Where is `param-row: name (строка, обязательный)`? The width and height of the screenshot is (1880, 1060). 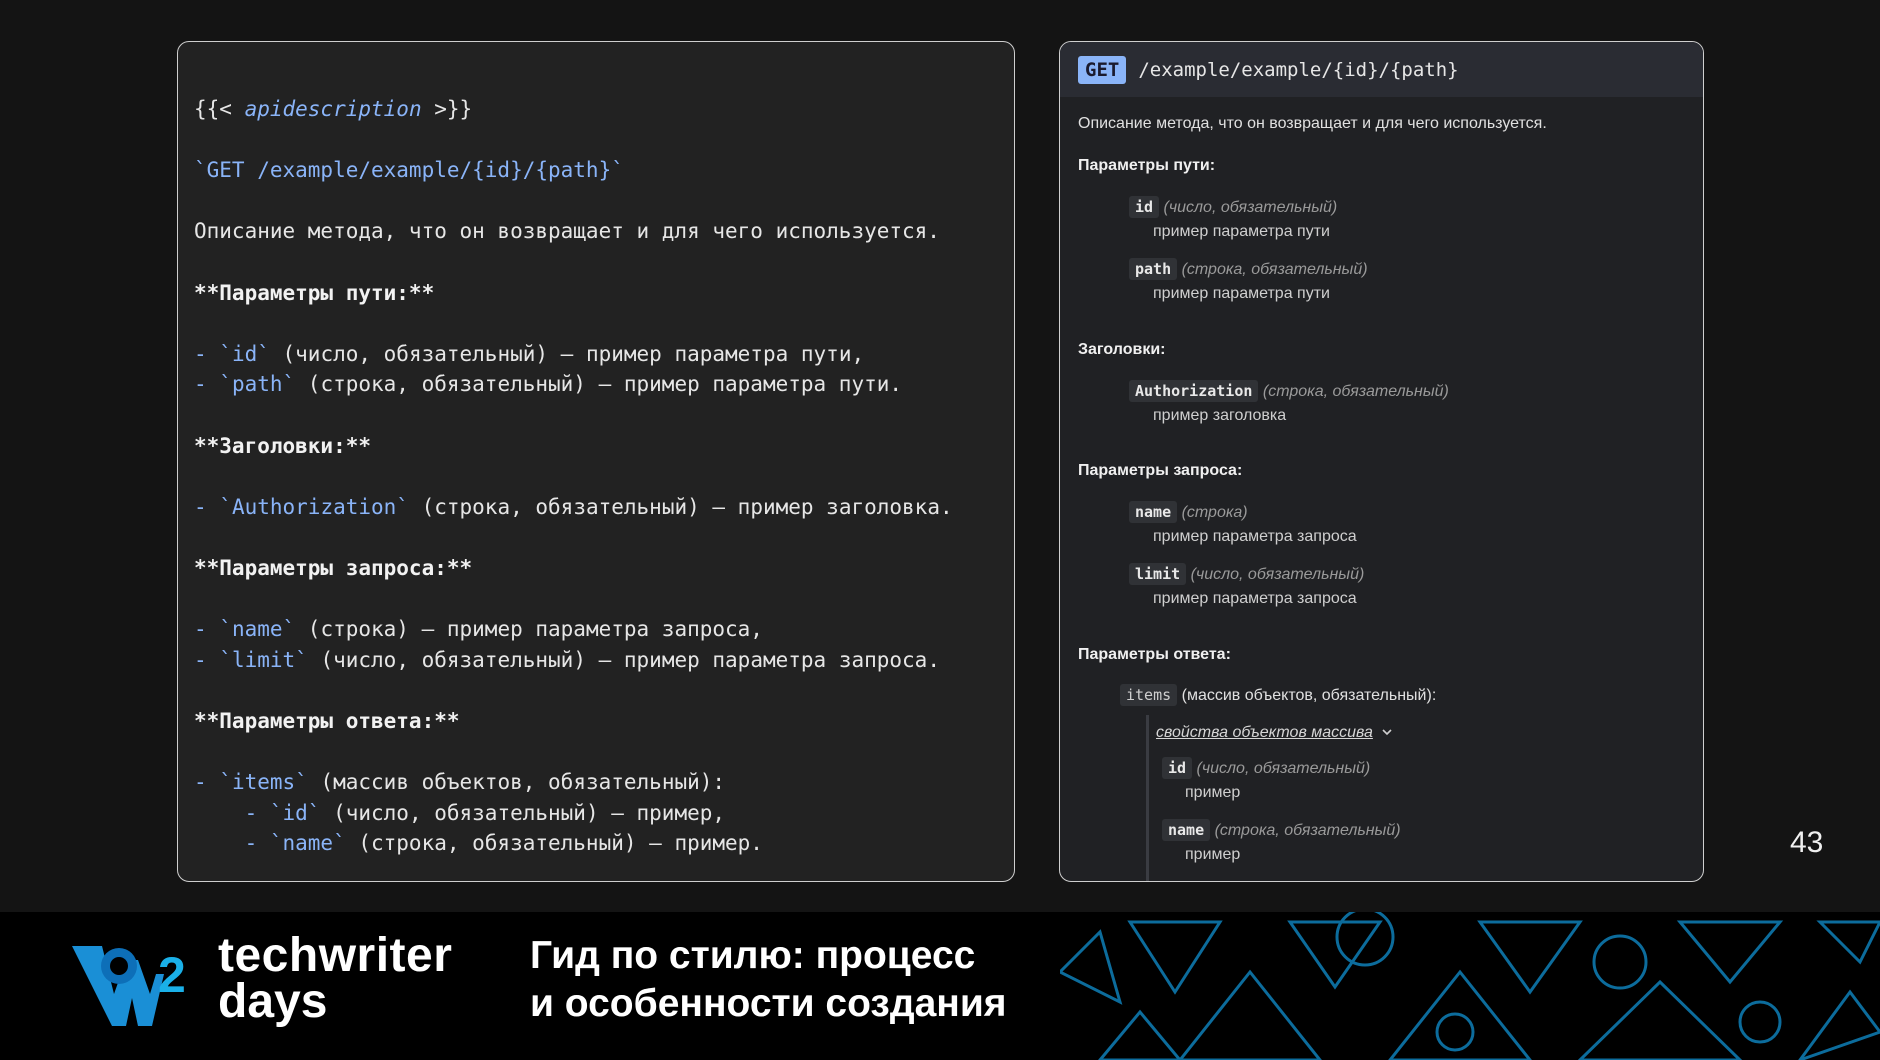
param-row: name (строка, обязательный) is located at coordinates (1281, 830).